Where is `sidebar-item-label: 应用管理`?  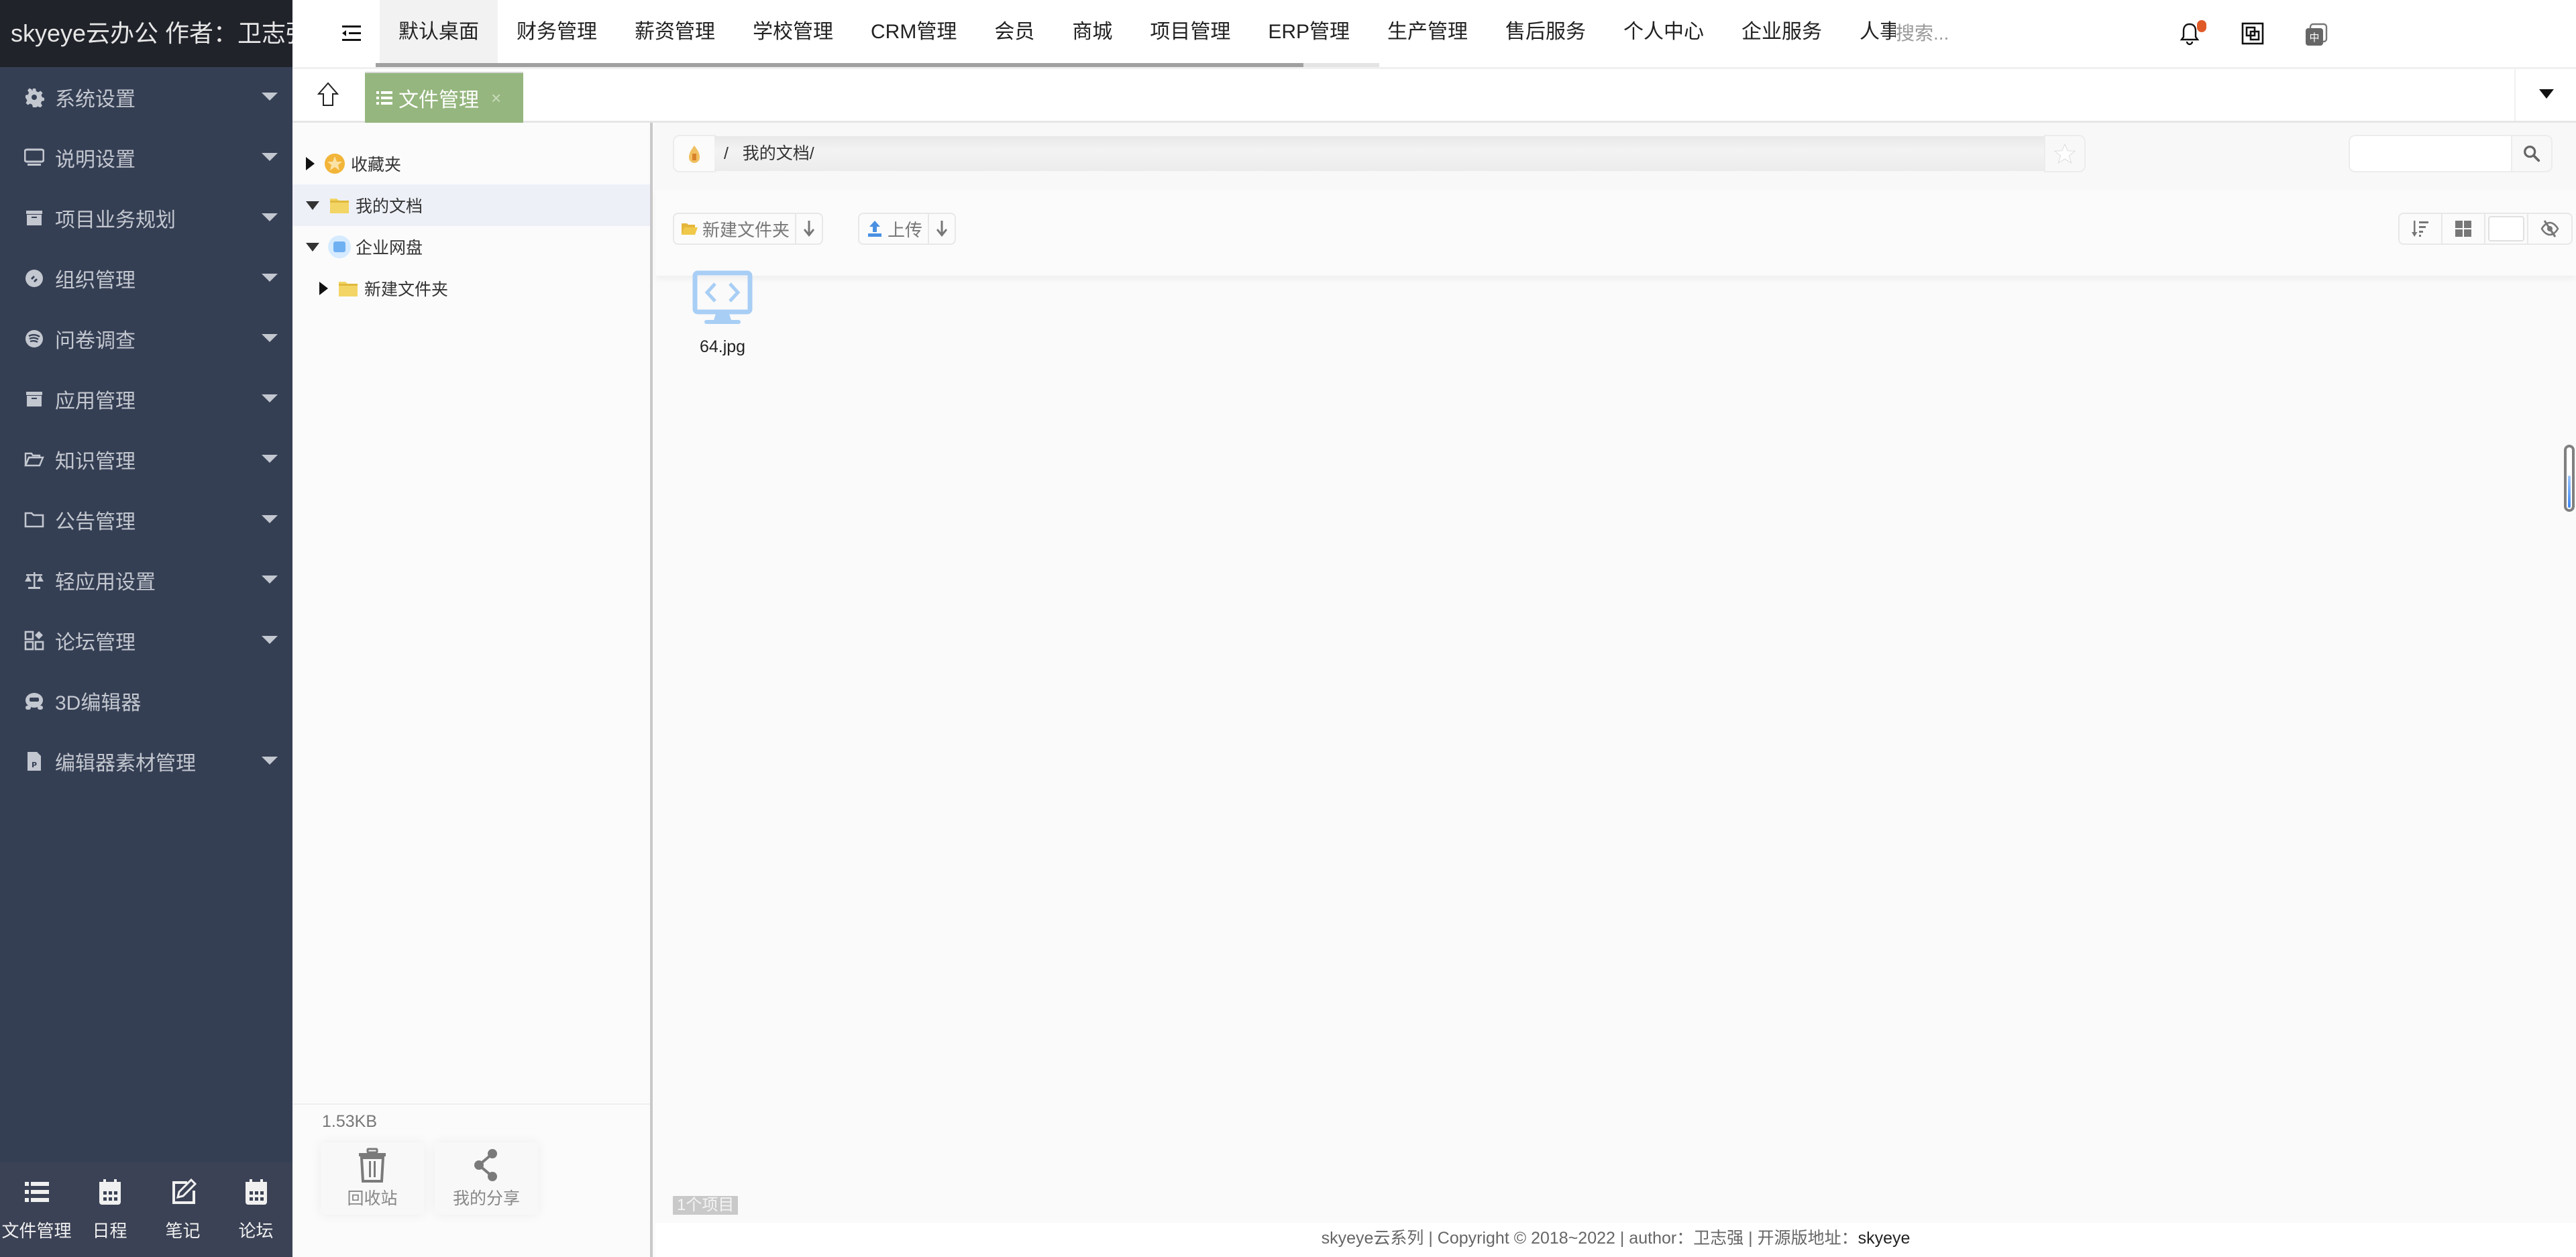
sidebar-item-label: 应用管理 is located at coordinates (95, 402).